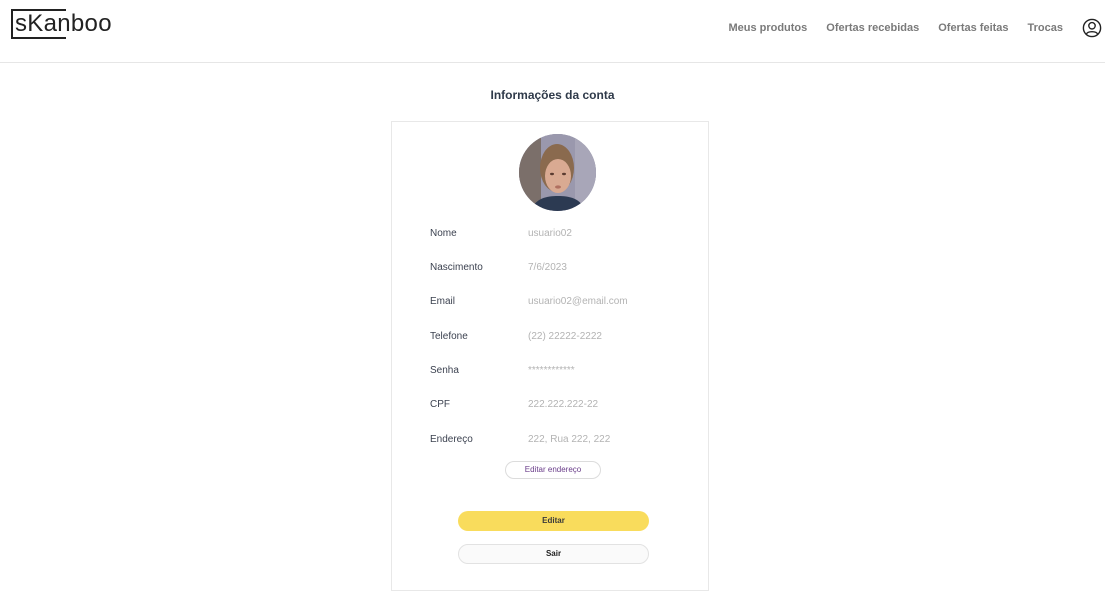 This screenshot has height=602, width=1105. I want to click on field-value: 222, Rua 222, 222, so click(569, 439).